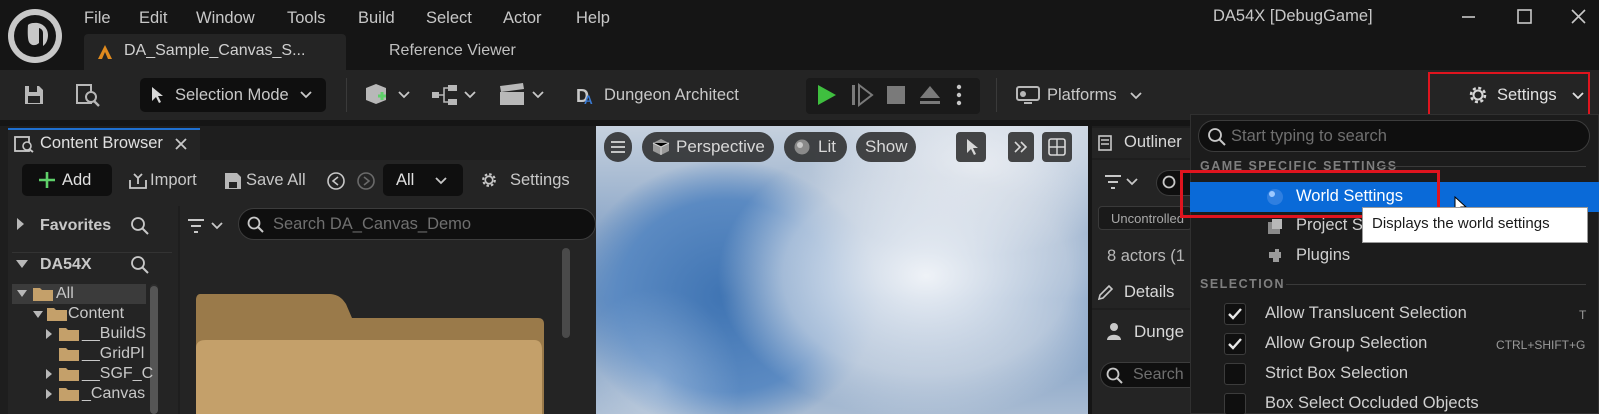  Describe the element at coordinates (423, 180) in the screenshot. I see `path-filter-dropdown: All` at that location.